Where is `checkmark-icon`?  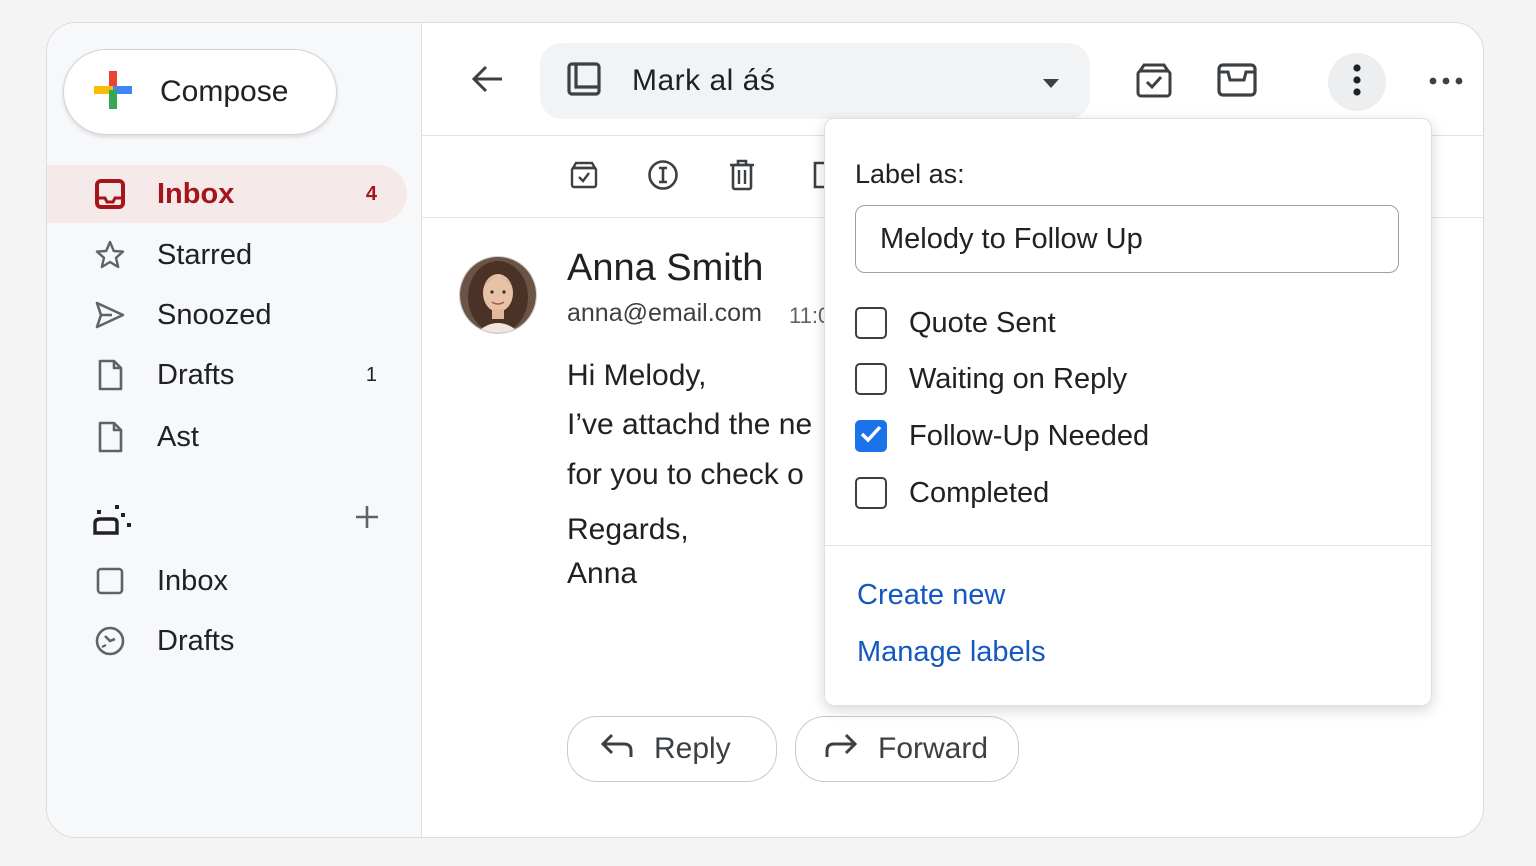
checkmark-icon is located at coordinates (871, 436).